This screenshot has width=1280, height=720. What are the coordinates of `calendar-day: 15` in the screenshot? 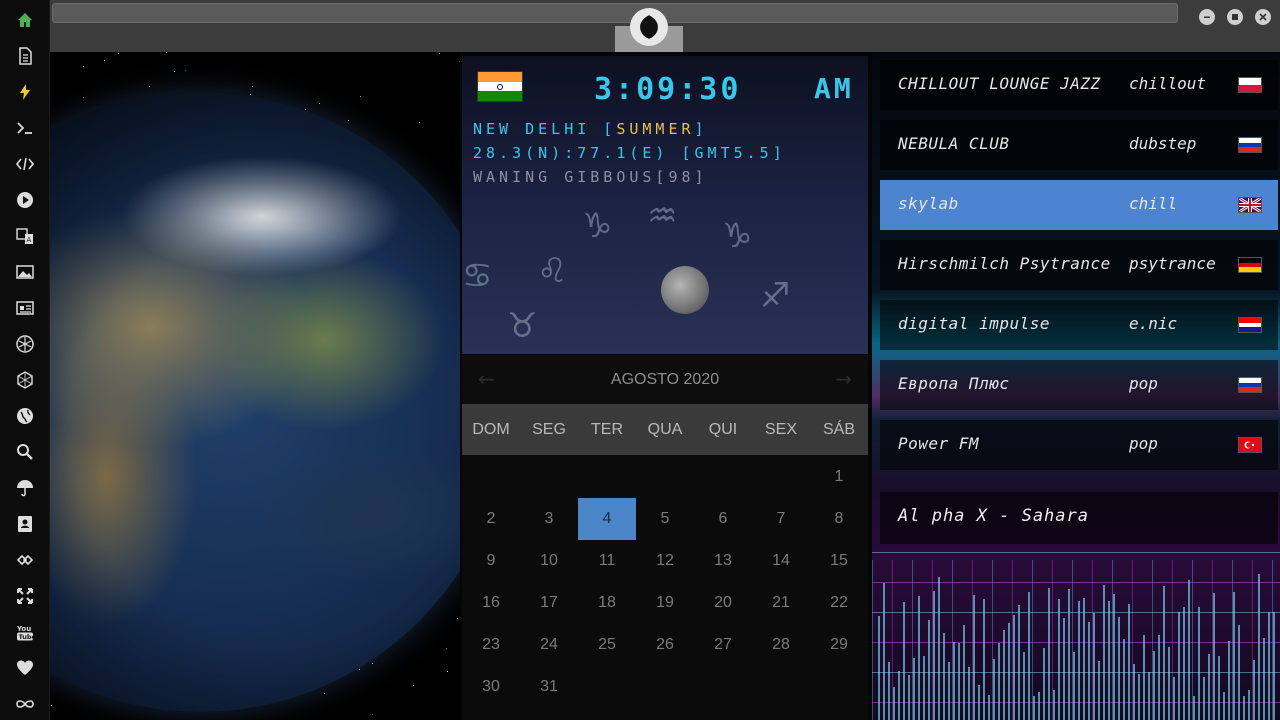 It's located at (839, 561).